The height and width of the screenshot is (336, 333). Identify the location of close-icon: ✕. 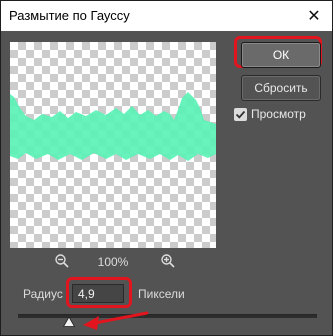
(314, 16).